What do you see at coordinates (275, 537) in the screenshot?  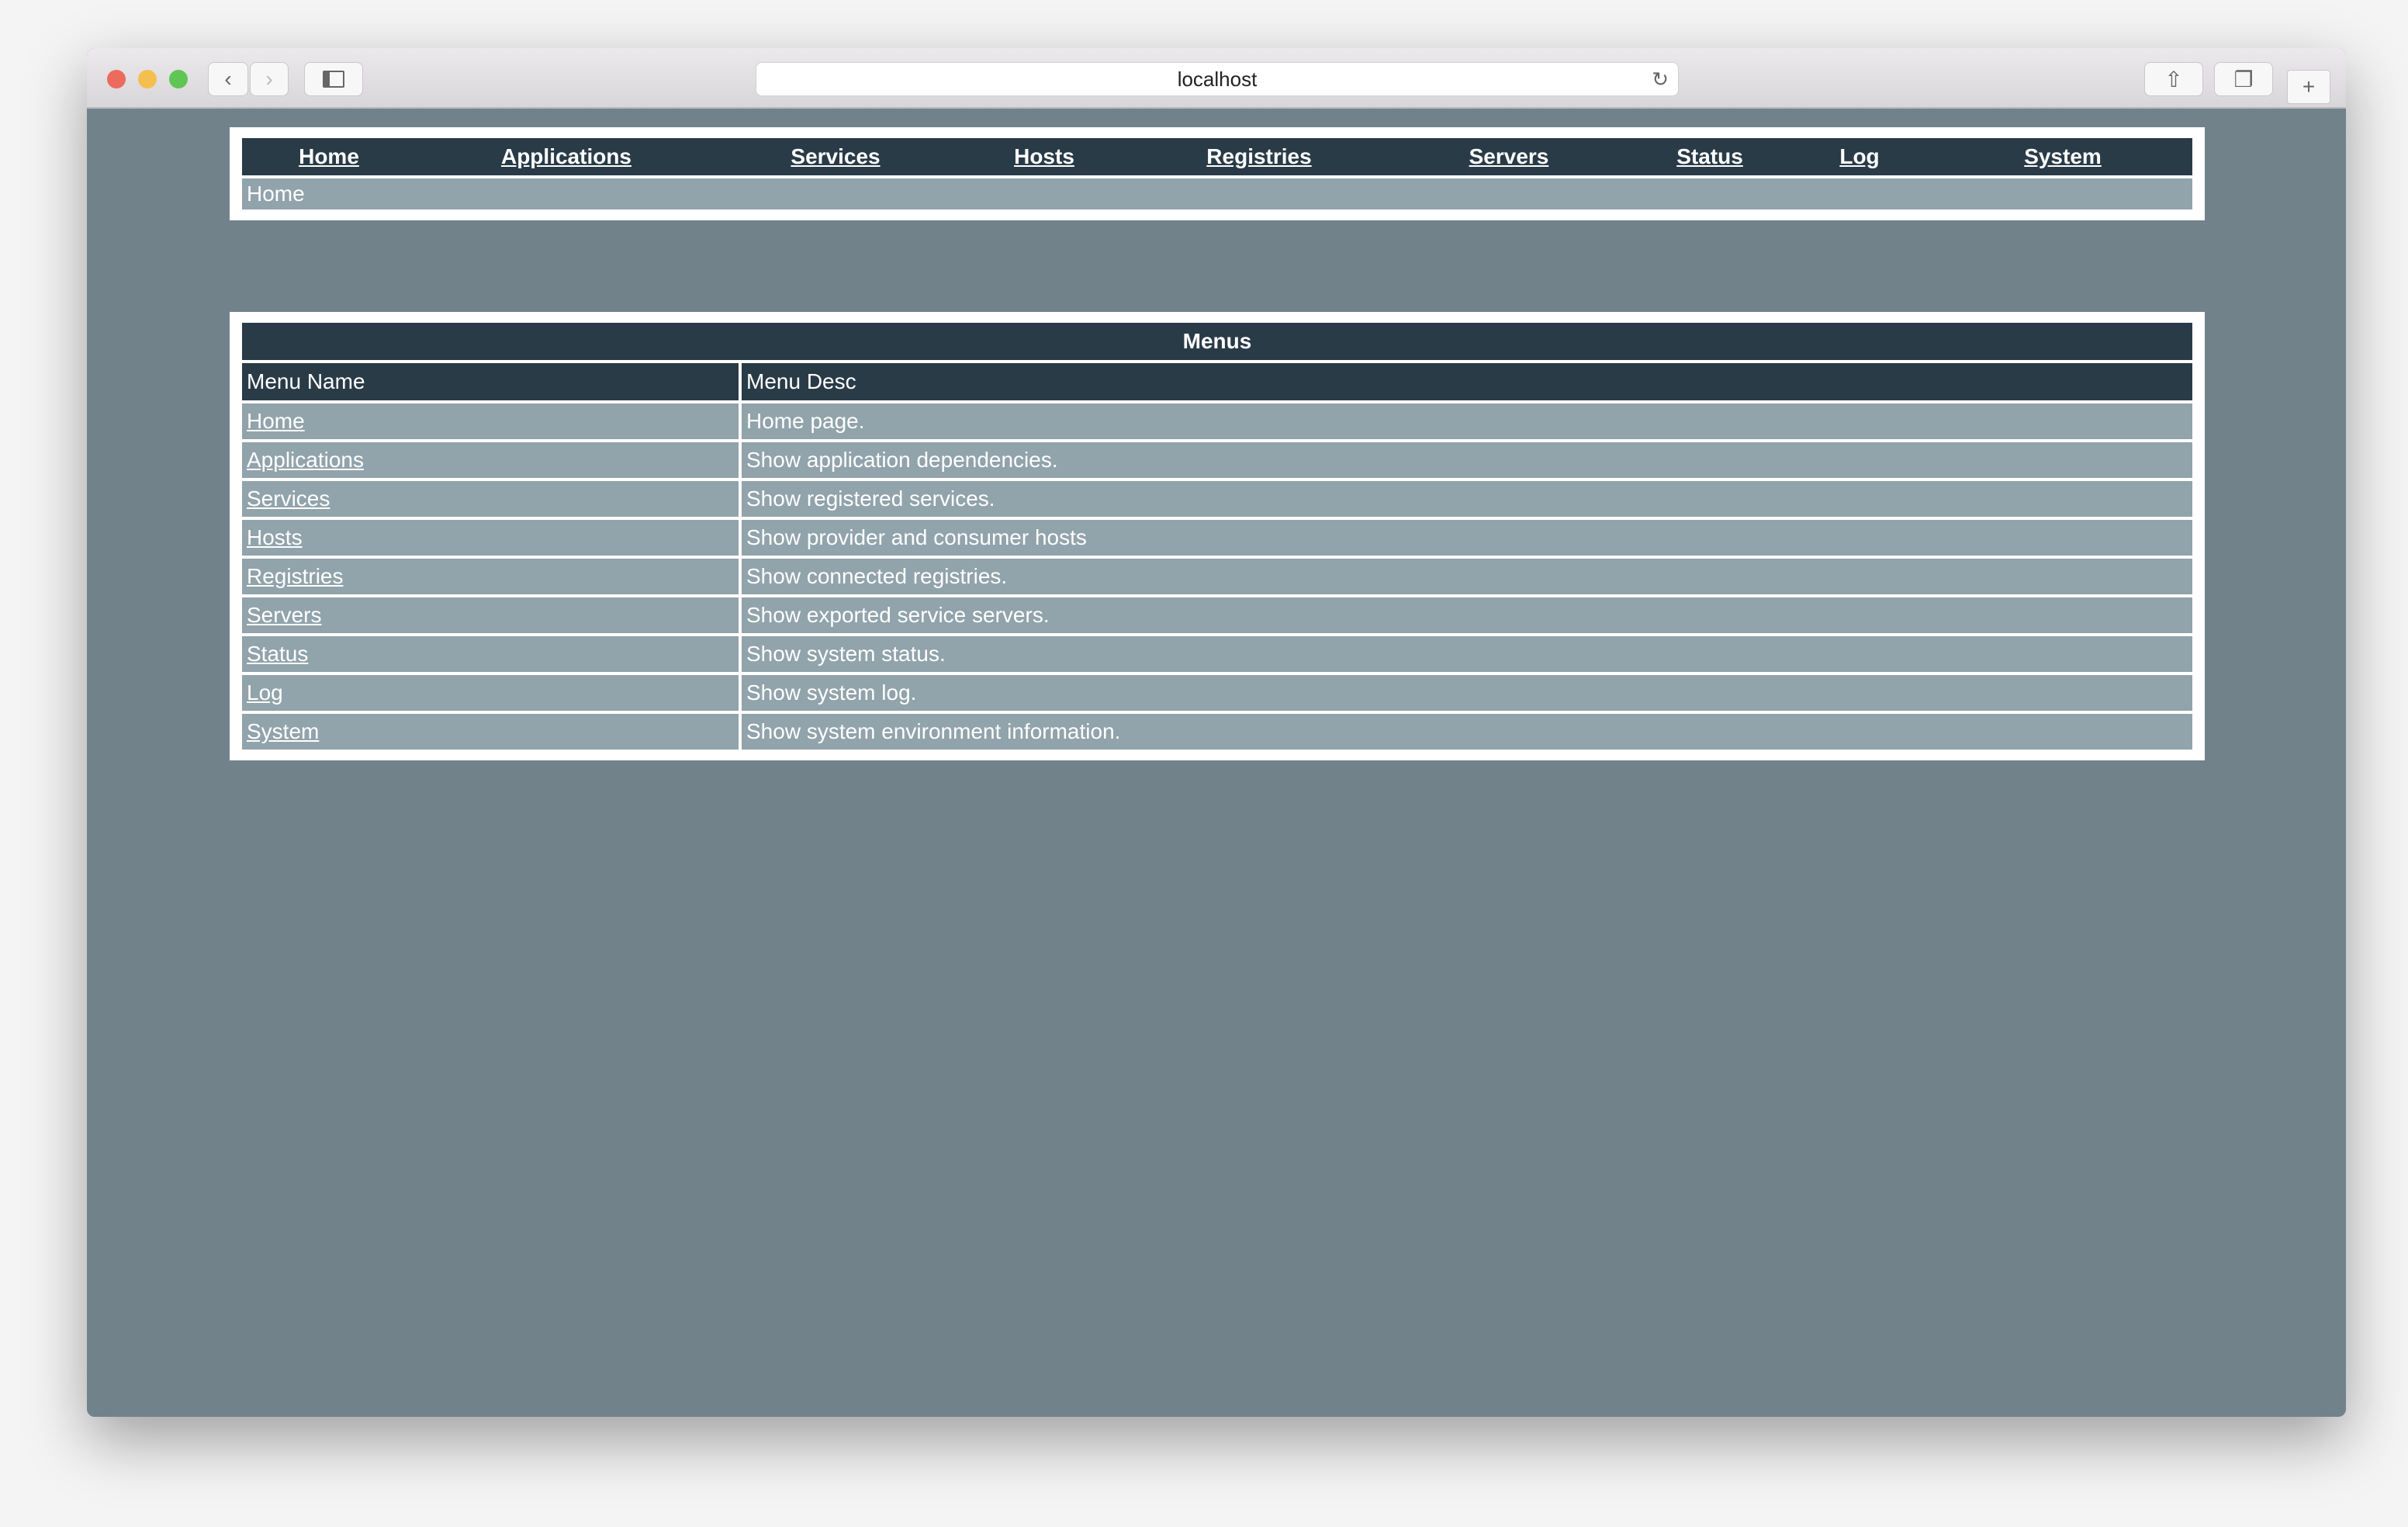 I see `menu-link: Hosts` at bounding box center [275, 537].